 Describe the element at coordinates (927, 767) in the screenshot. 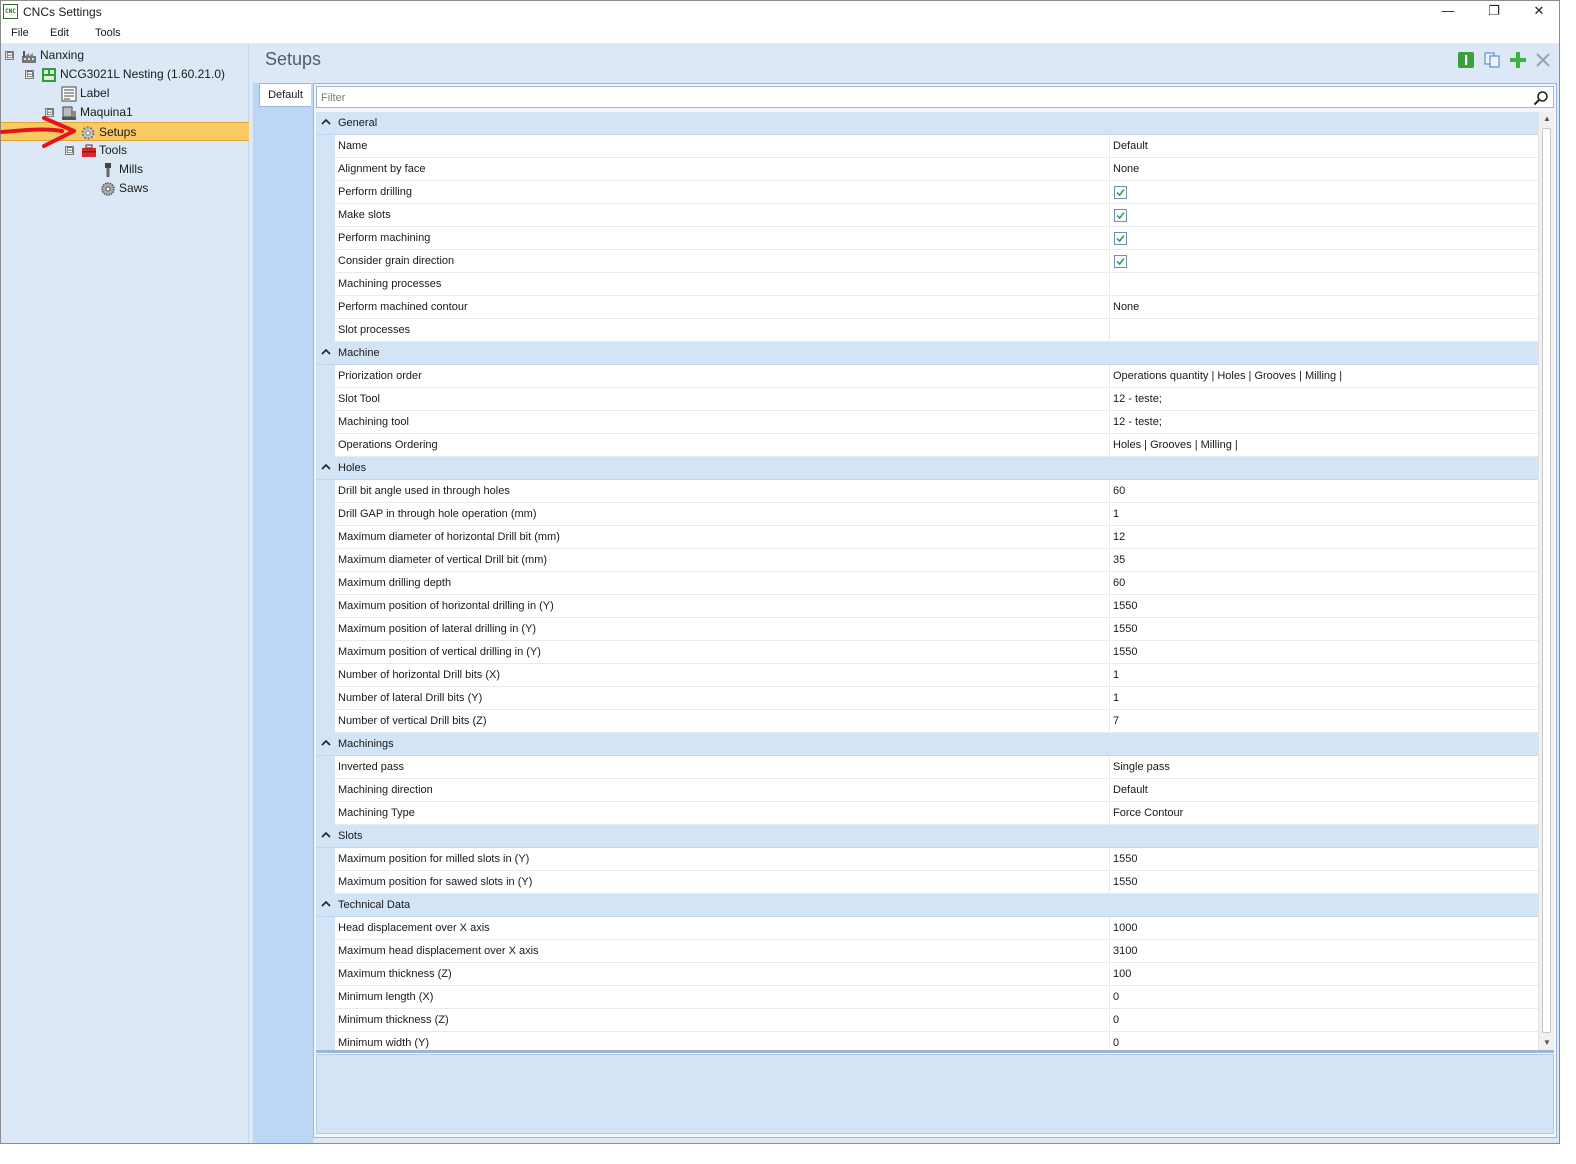

I see `property-row: Inverted pass Single pass` at that location.